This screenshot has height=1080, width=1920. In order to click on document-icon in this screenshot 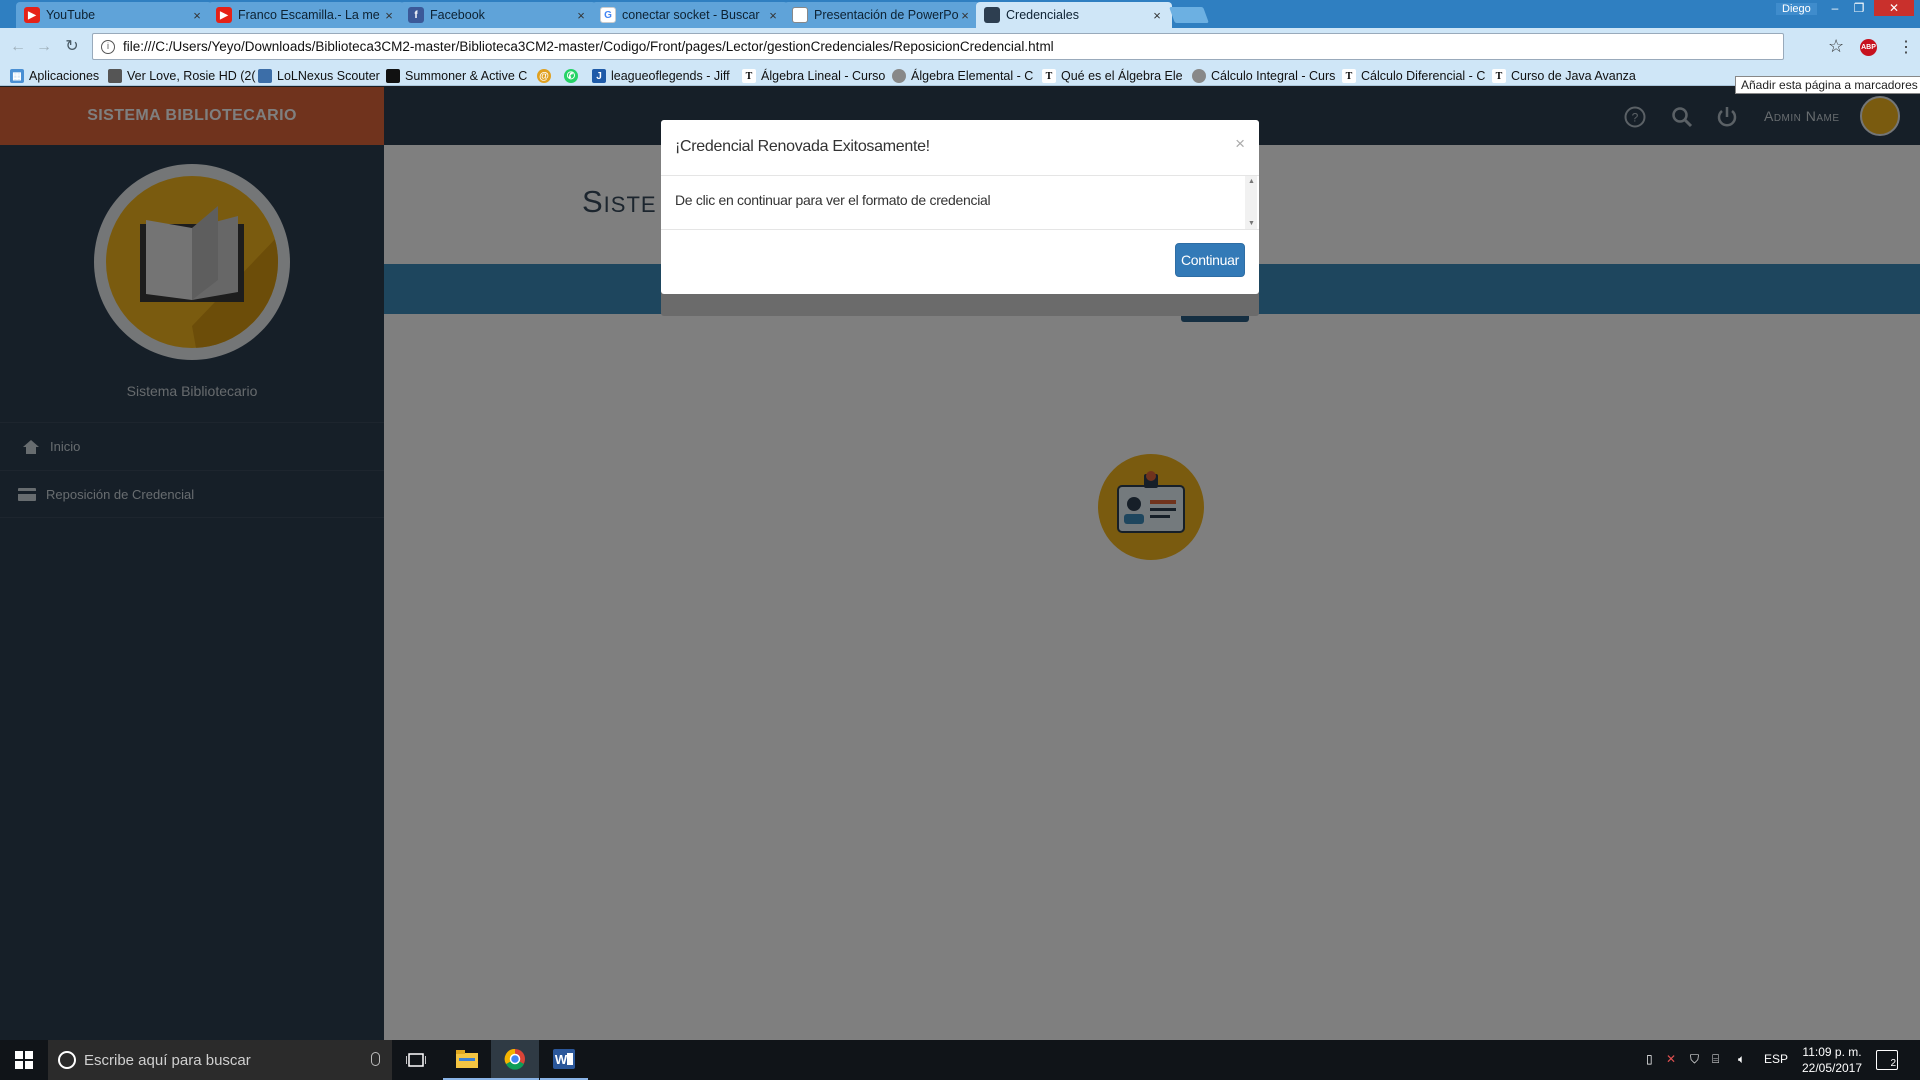, I will do `click(800, 15)`.